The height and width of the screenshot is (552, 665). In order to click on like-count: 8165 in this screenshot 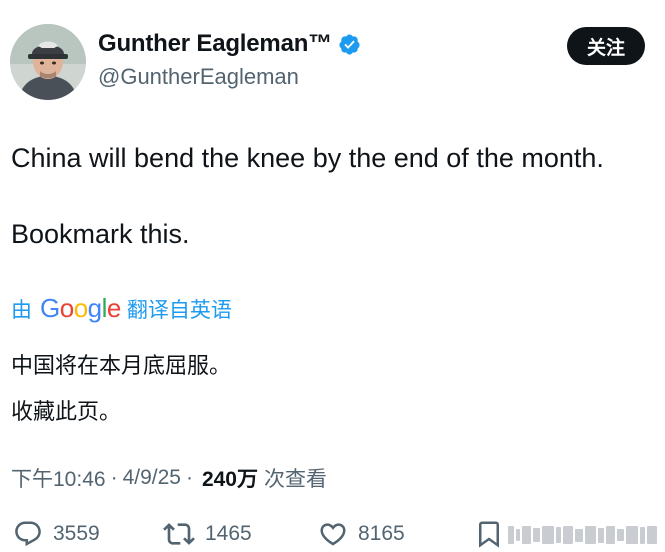, I will do `click(381, 533)`.